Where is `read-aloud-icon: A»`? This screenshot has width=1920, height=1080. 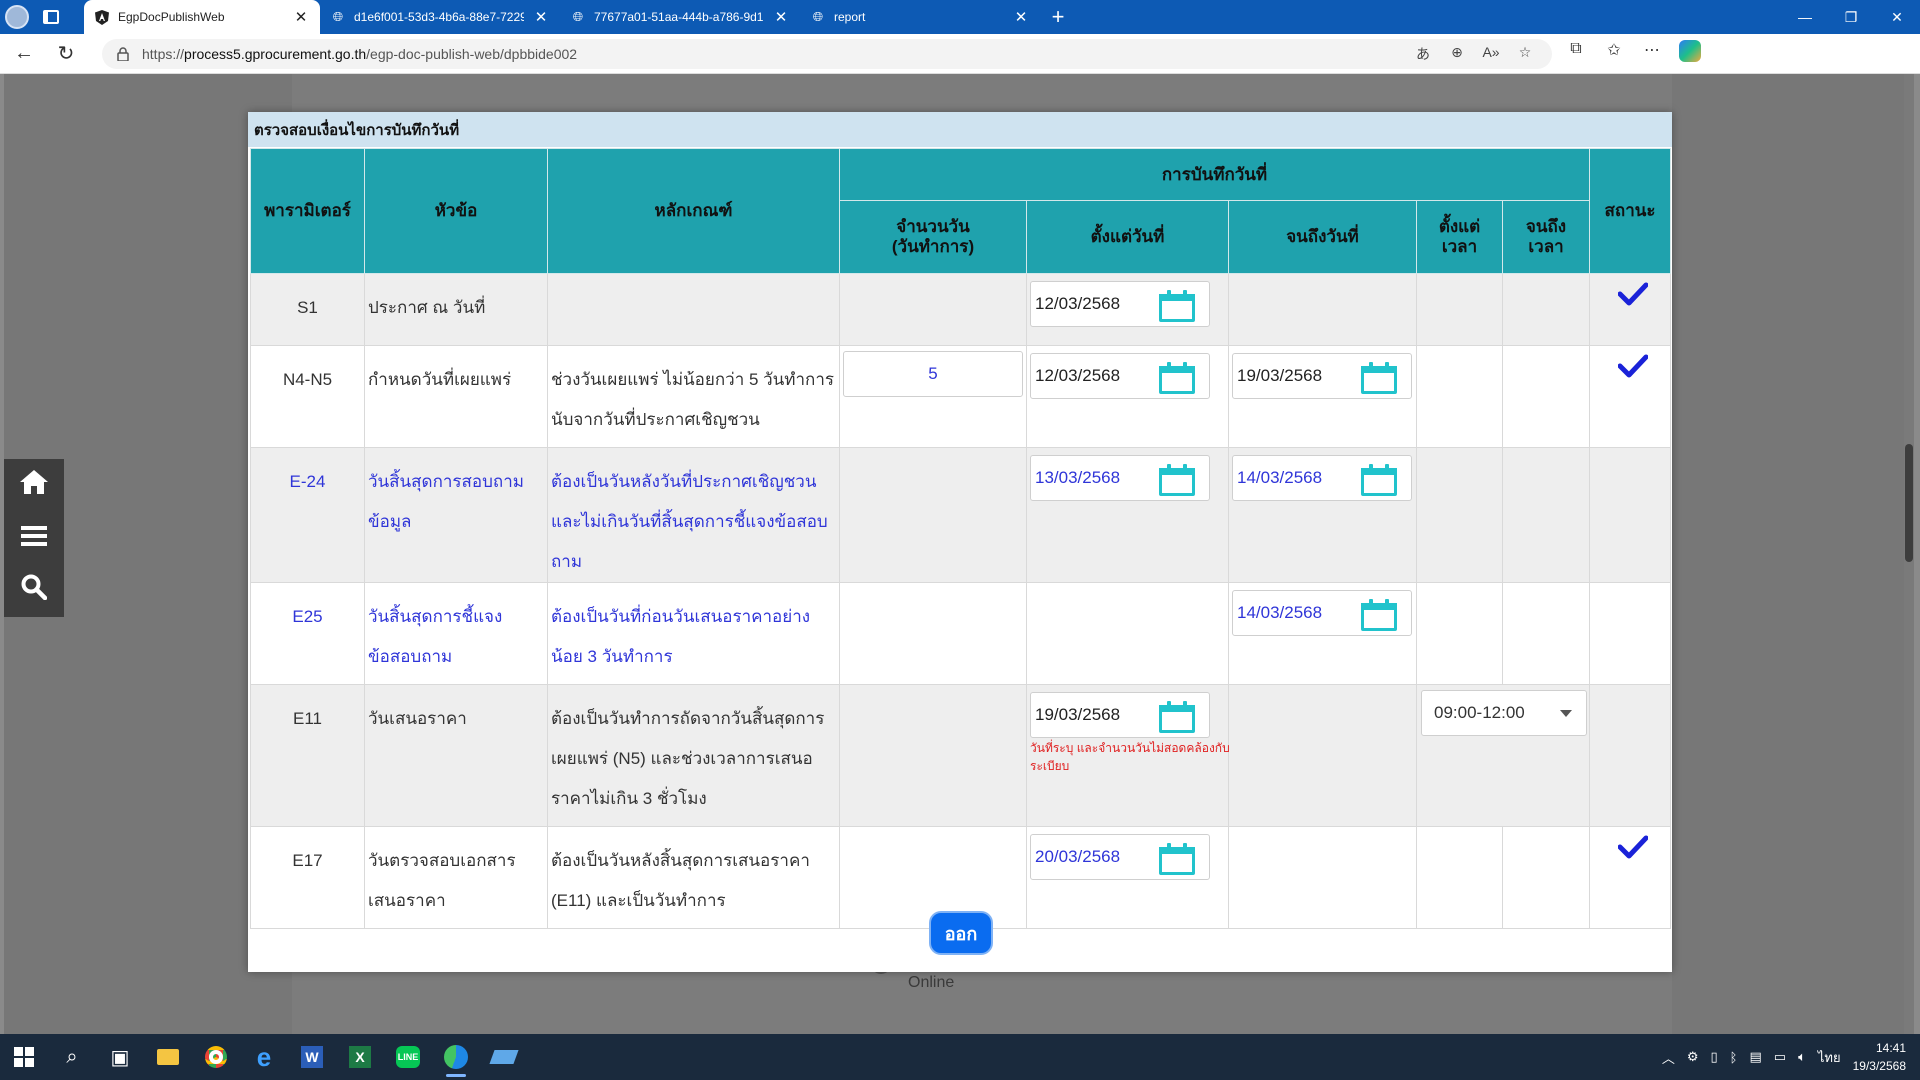 read-aloud-icon: A» is located at coordinates (1491, 54).